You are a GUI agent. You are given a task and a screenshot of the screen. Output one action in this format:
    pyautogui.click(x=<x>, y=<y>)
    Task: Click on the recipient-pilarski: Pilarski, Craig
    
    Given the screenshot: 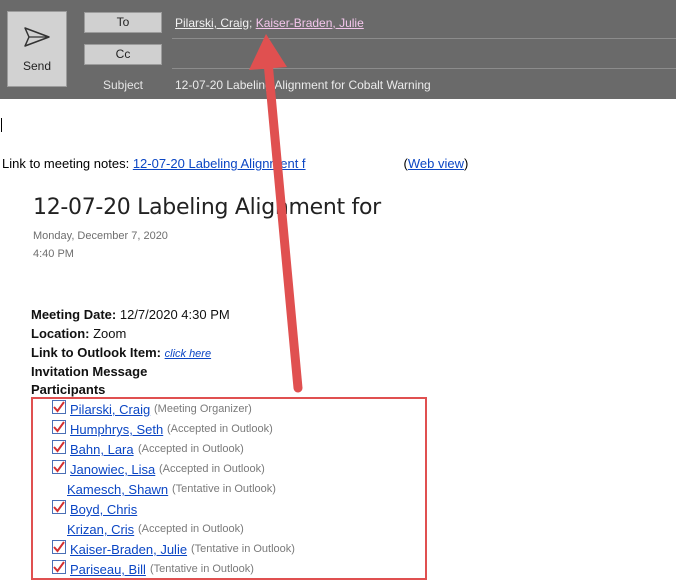 What is the action you would take?
    pyautogui.click(x=212, y=23)
    